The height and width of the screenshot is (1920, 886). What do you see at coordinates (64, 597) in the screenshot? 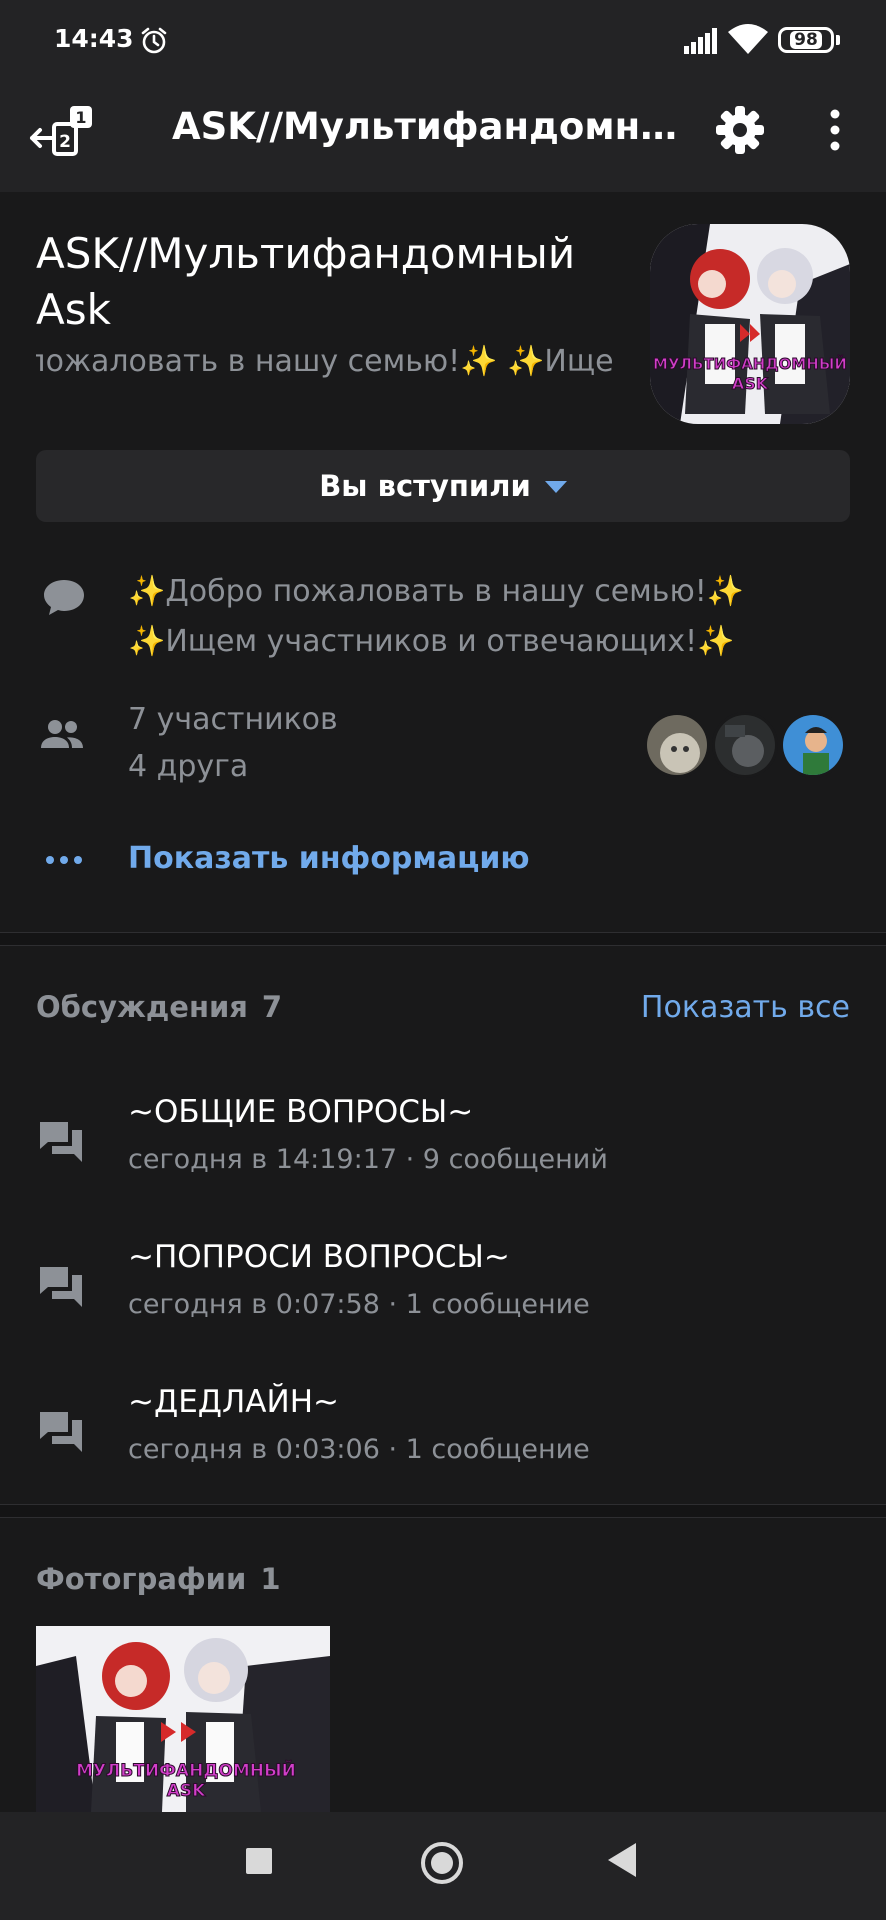
I see `description-icon` at bounding box center [64, 597].